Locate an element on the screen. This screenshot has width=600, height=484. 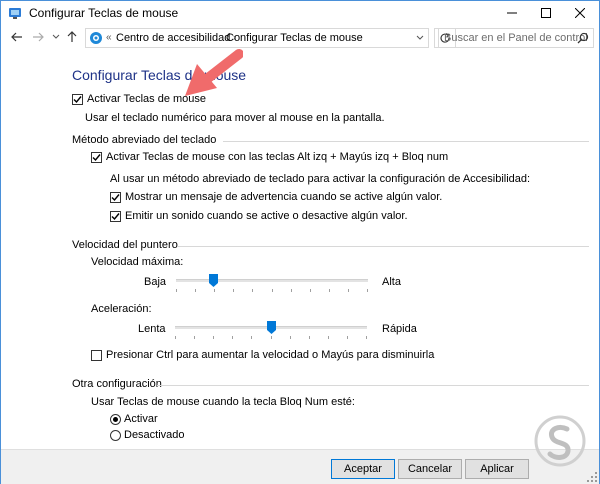
maximize-button is located at coordinates (546, 13).